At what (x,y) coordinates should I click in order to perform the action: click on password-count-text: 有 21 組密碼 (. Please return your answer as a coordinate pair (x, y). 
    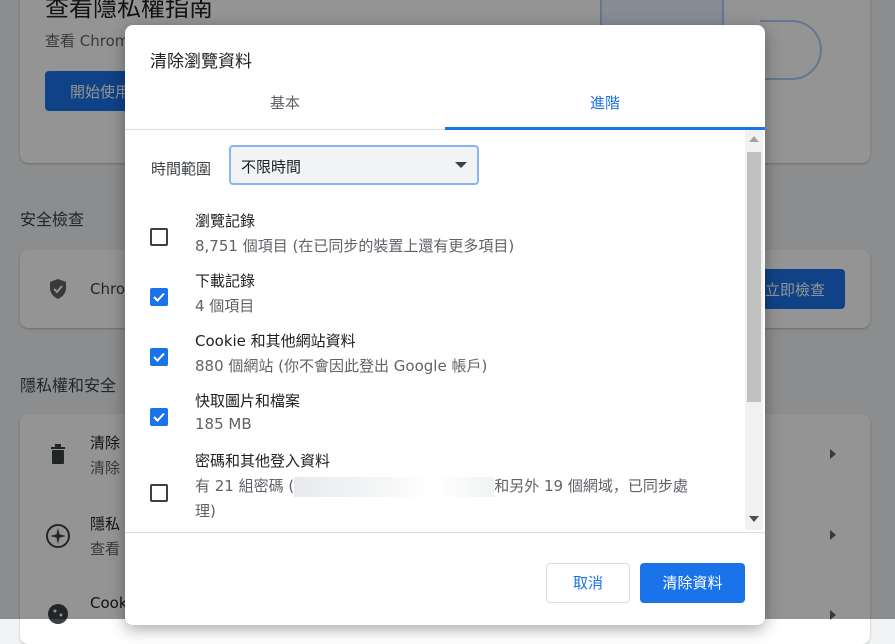
    Looking at the image, I should click on (245, 486).